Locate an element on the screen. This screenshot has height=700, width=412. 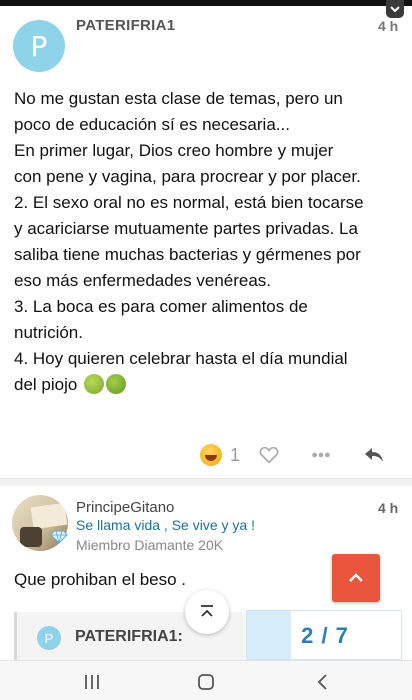
laughing-emoji-icon is located at coordinates (211, 455).